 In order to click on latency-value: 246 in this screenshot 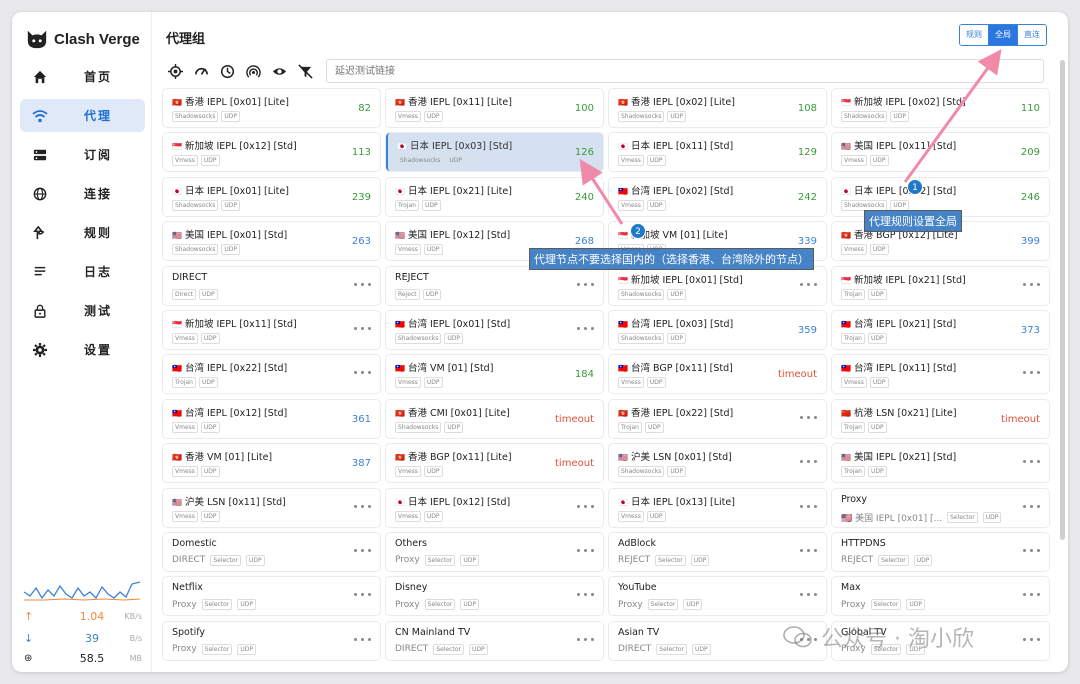, I will do `click(1030, 197)`.